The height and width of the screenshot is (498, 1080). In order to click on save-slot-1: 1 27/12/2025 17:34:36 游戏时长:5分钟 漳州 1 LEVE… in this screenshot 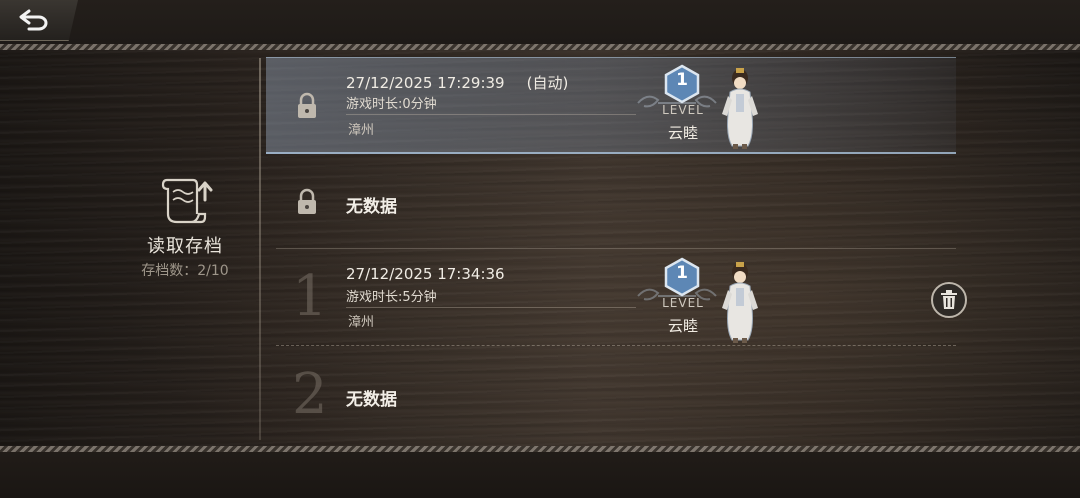, I will do `click(611, 298)`.